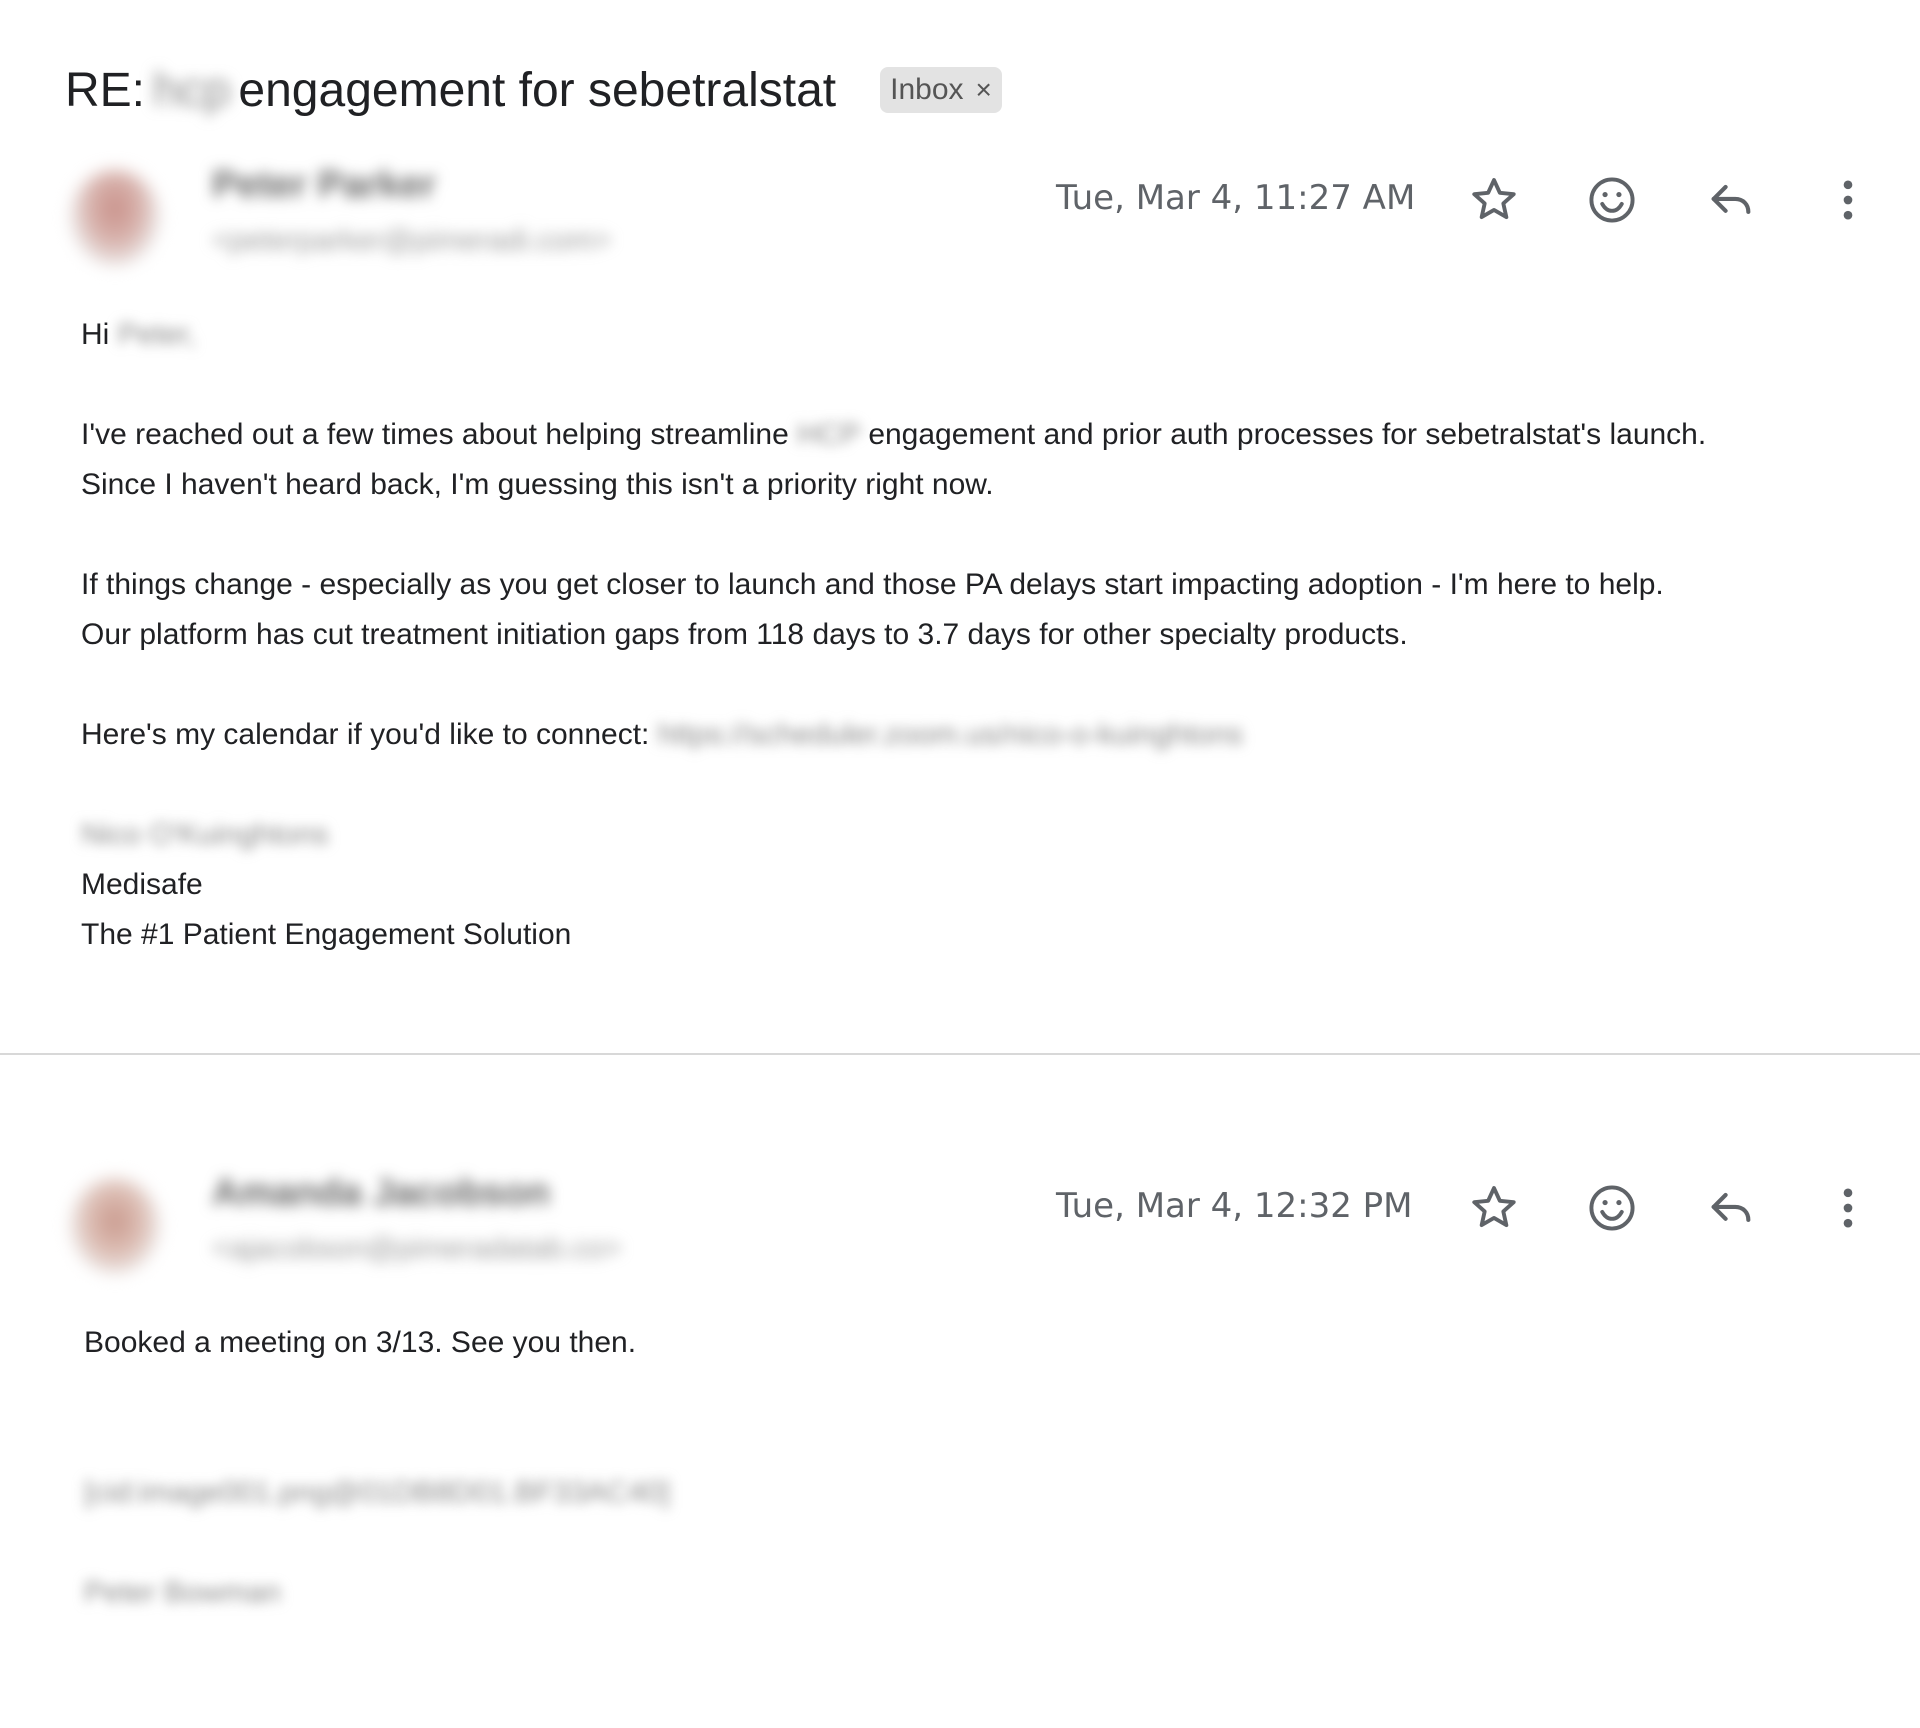  I want to click on greeting-word: Hi, so click(95, 334).